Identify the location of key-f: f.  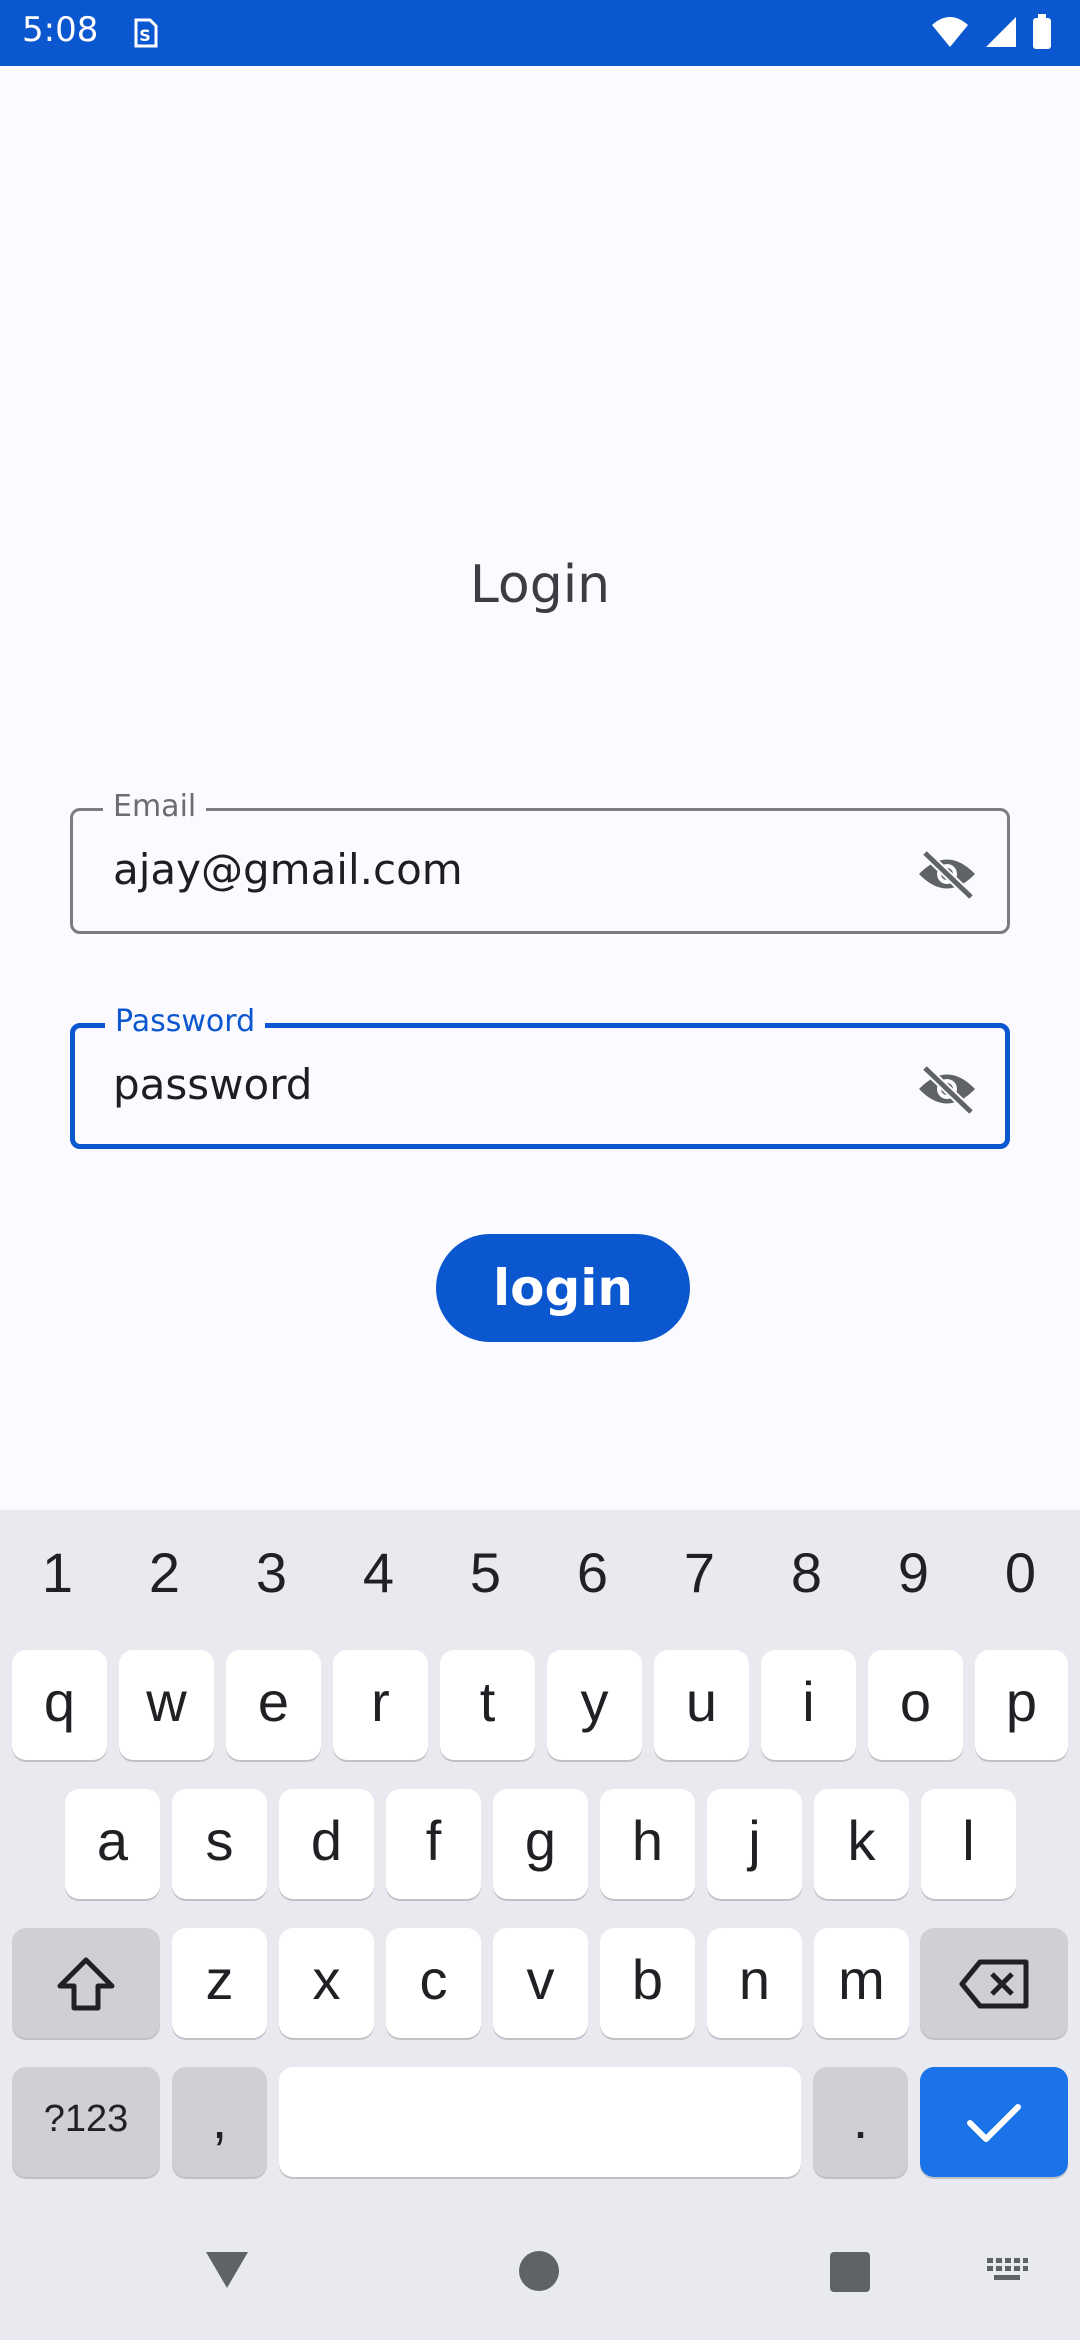
(433, 1844).